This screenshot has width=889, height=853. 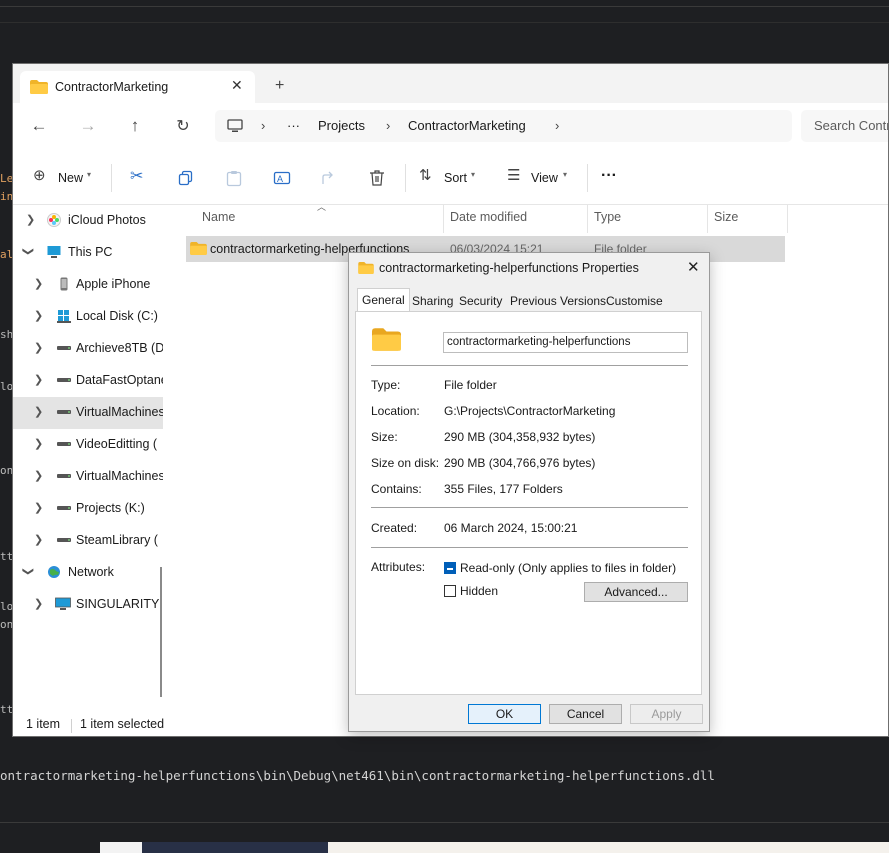 I want to click on sidebar-item-archieve8tb: ❯ Archieve8TB (D:), so click(x=88, y=349).